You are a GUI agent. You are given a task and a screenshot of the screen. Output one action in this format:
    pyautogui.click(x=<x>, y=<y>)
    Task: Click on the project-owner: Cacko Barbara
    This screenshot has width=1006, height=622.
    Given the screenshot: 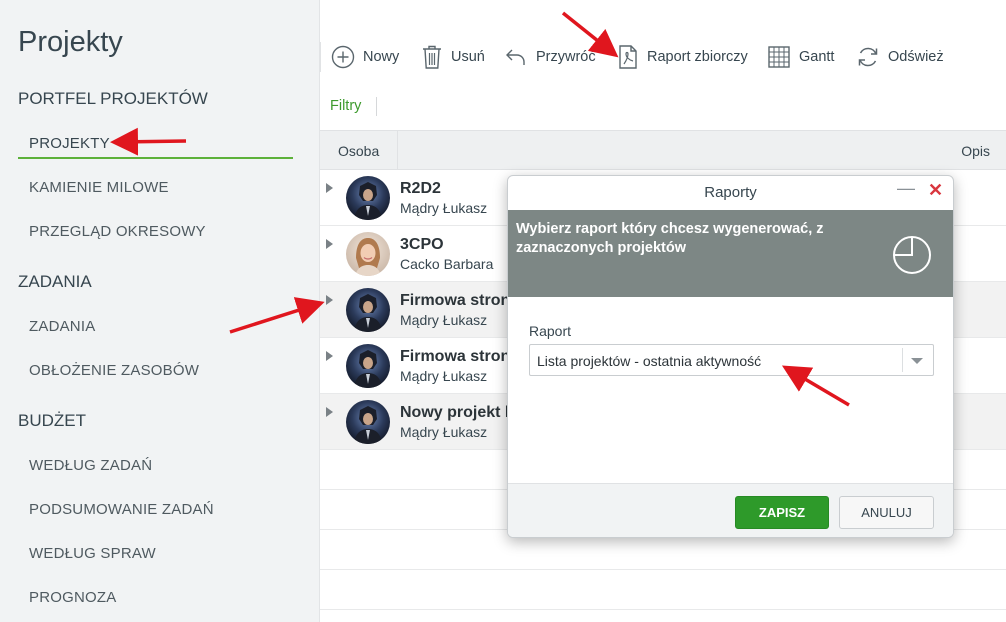 What is the action you would take?
    pyautogui.click(x=447, y=264)
    